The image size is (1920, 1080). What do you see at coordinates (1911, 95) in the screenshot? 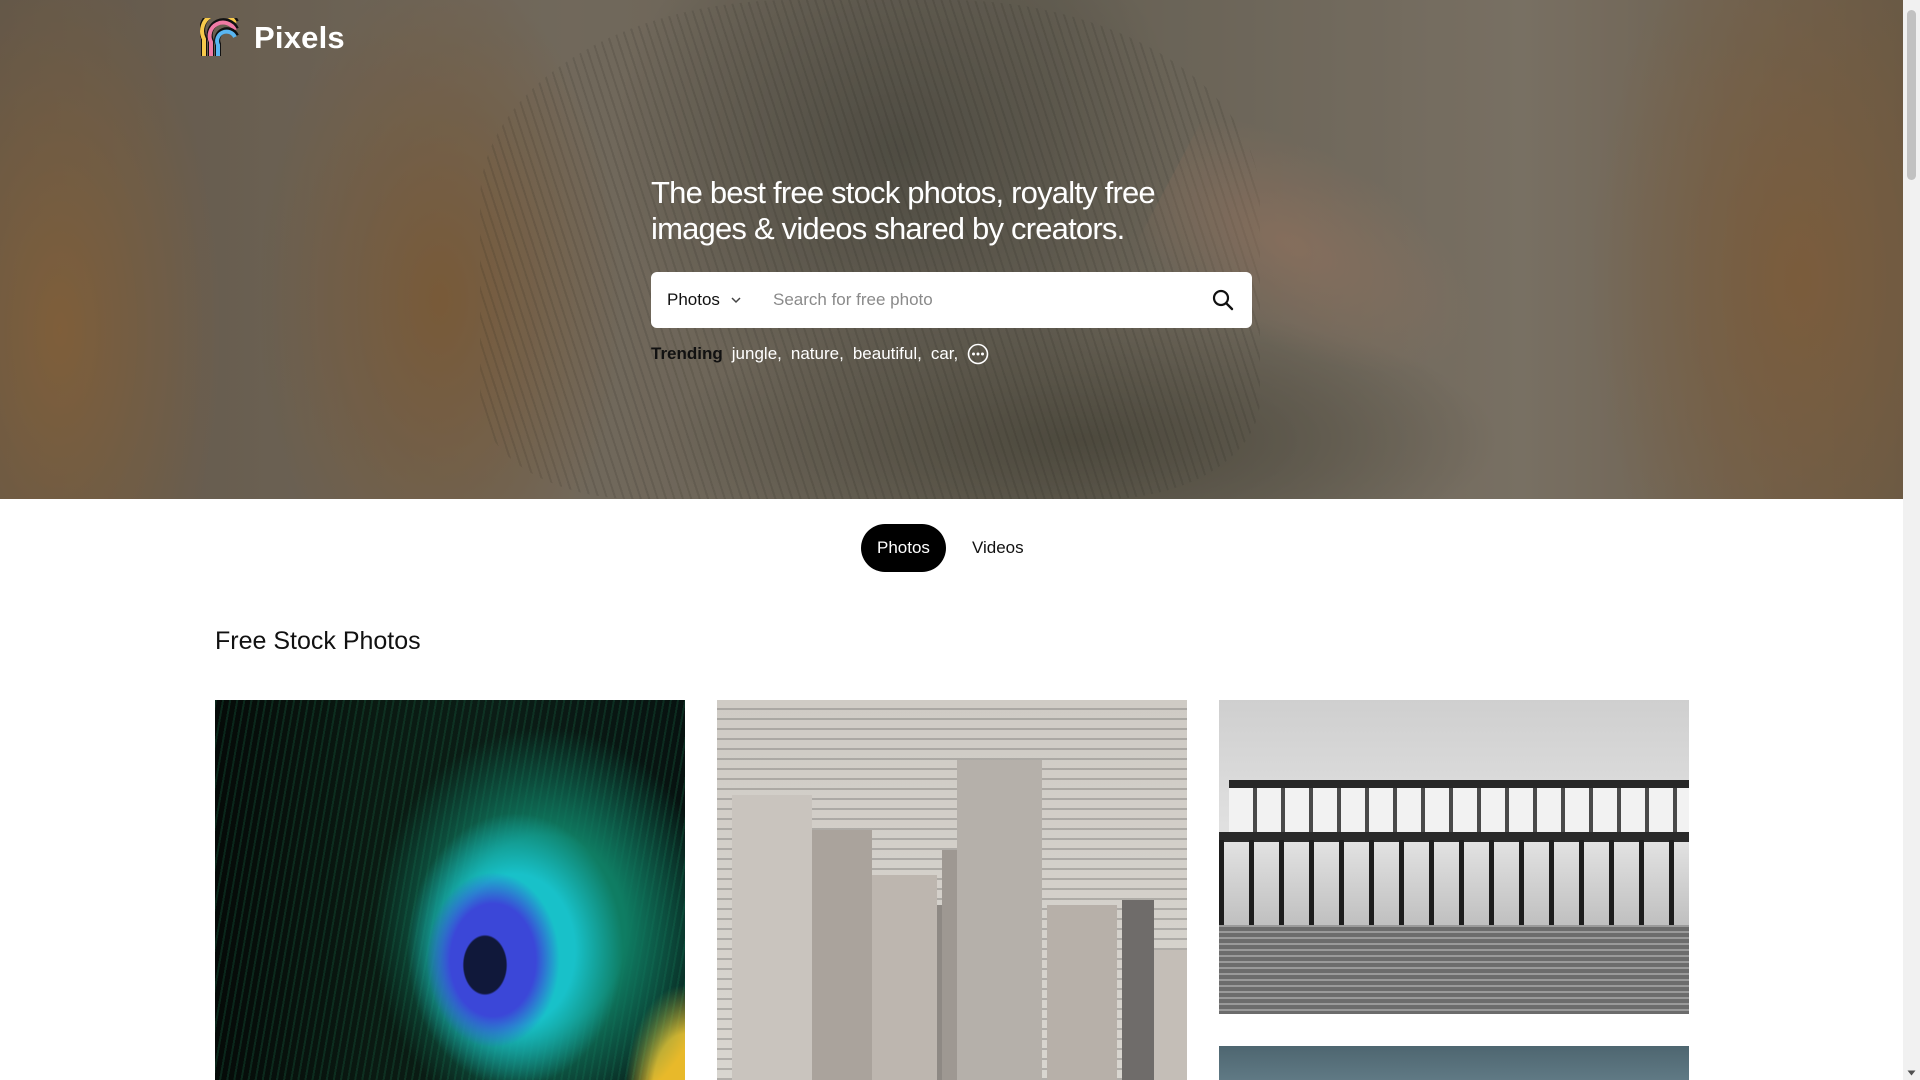
I see `scrollbar-thumb` at bounding box center [1911, 95].